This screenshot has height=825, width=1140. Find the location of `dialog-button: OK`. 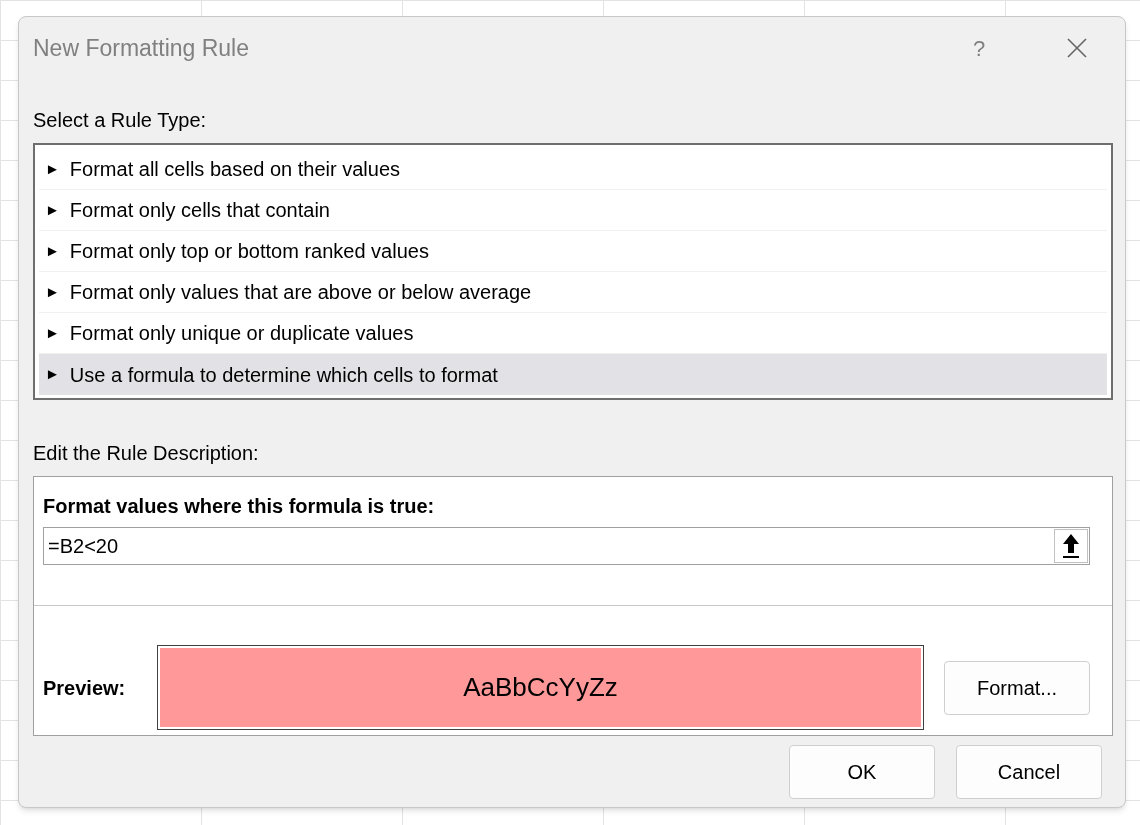

dialog-button: OK is located at coordinates (862, 772).